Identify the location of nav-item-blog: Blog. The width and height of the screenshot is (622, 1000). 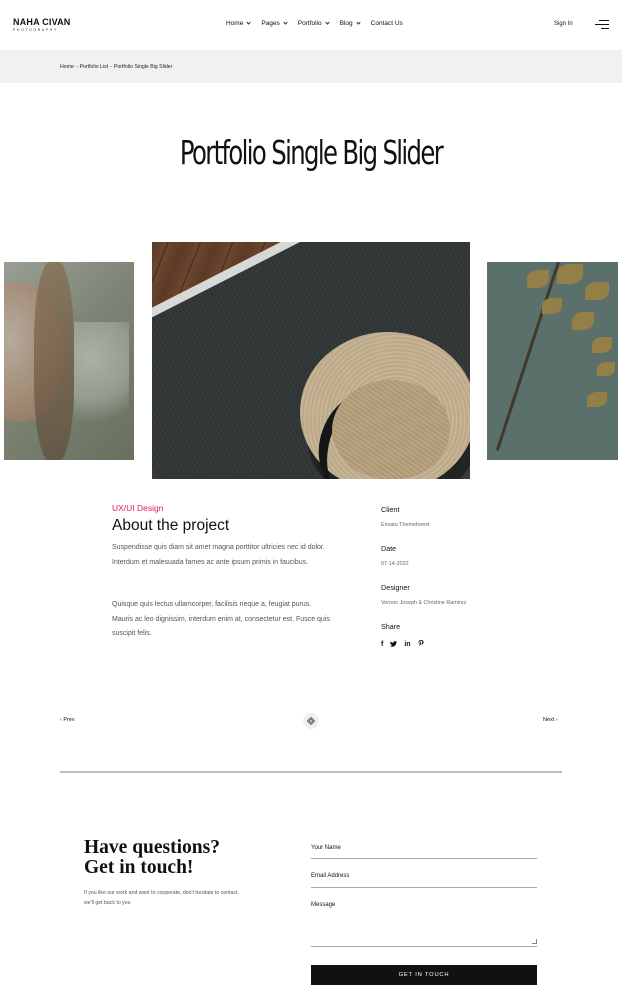
(350, 23).